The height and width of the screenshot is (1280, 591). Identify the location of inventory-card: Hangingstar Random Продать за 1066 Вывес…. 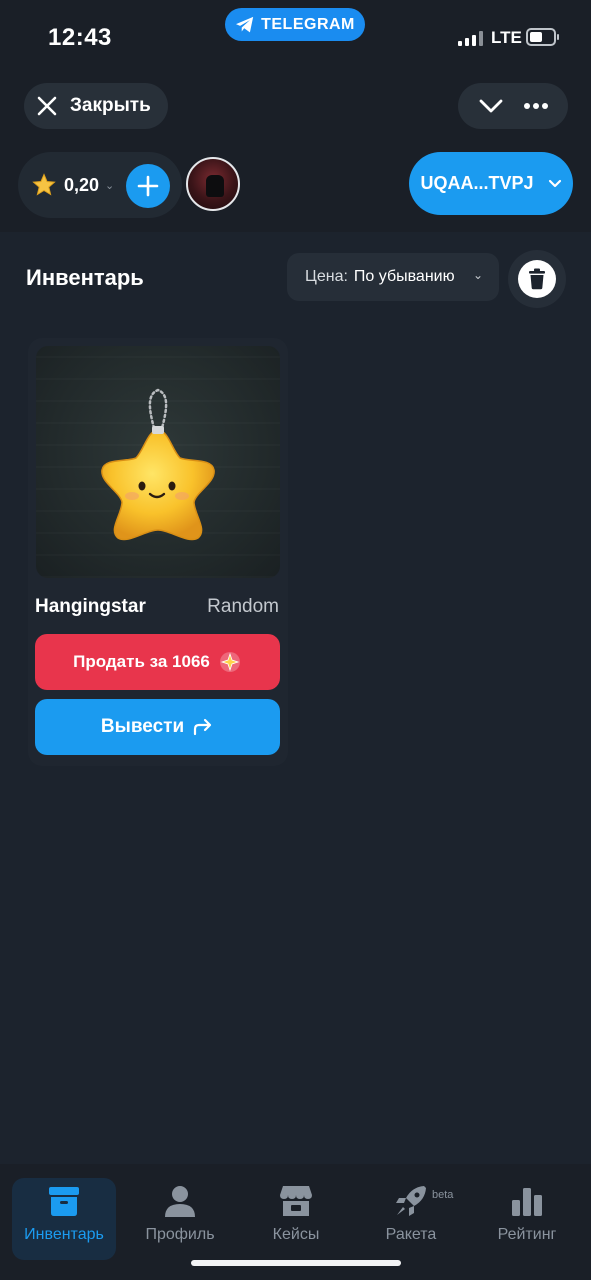
(158, 552).